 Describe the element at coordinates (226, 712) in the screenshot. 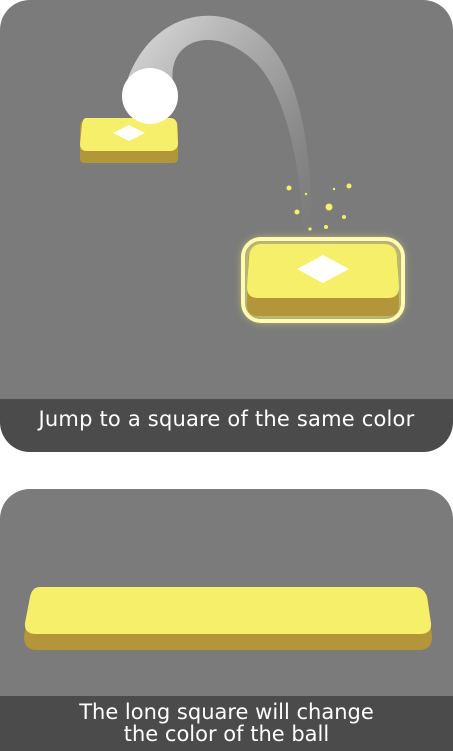

I see `caption-long-square-line1: The long square will change` at that location.